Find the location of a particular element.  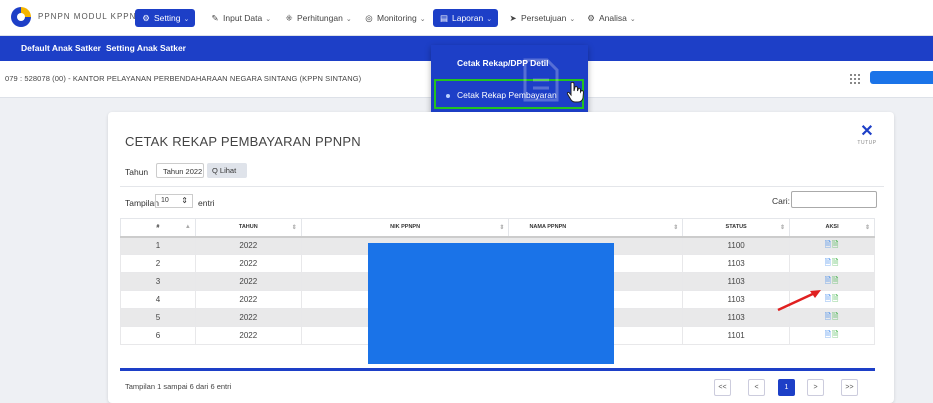

grid-menu-icon is located at coordinates (855, 79).